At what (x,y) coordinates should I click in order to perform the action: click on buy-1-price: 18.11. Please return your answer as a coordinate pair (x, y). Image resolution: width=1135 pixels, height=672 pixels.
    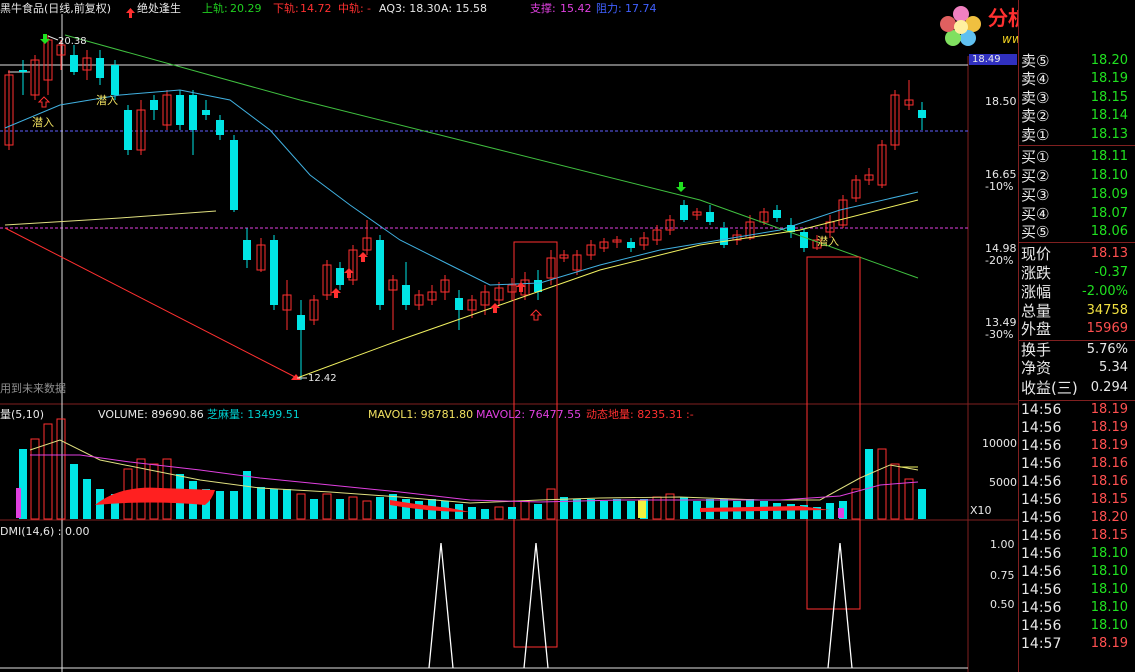
    Looking at the image, I should click on (1099, 157).